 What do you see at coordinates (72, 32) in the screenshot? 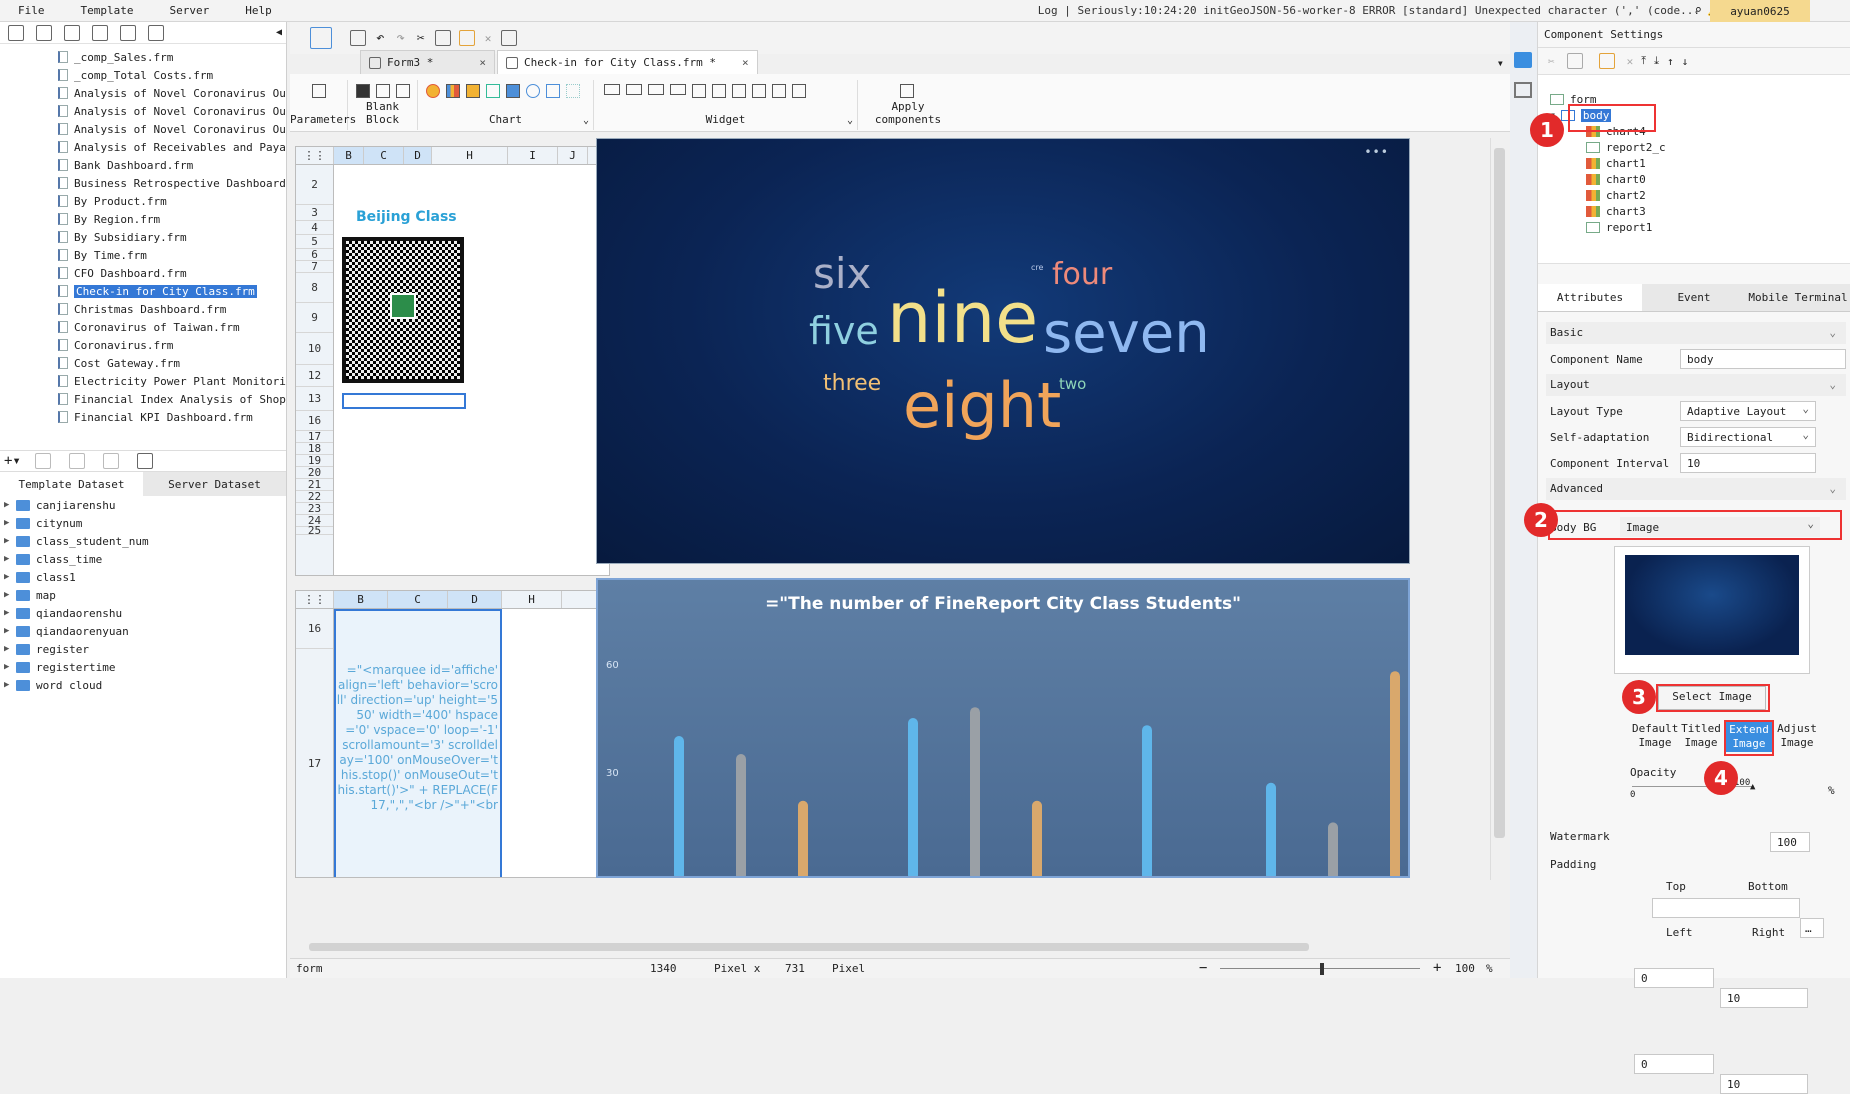
I see `open-icon` at bounding box center [72, 32].